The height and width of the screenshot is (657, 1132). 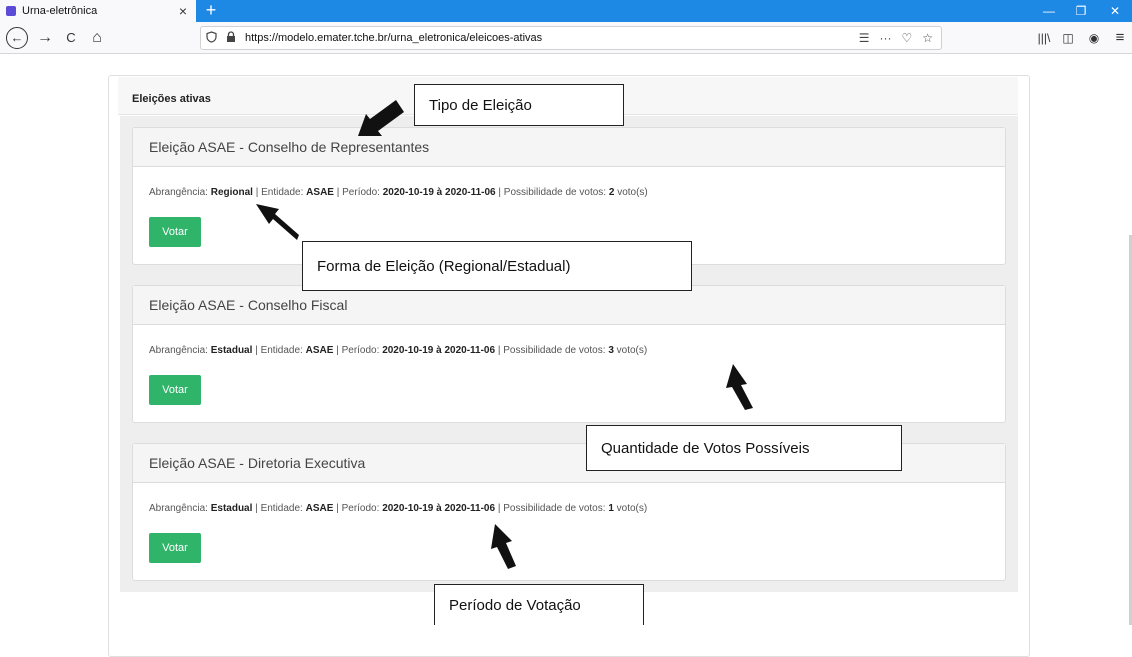 I want to click on menu-icon: ≡, so click(x=1120, y=38).